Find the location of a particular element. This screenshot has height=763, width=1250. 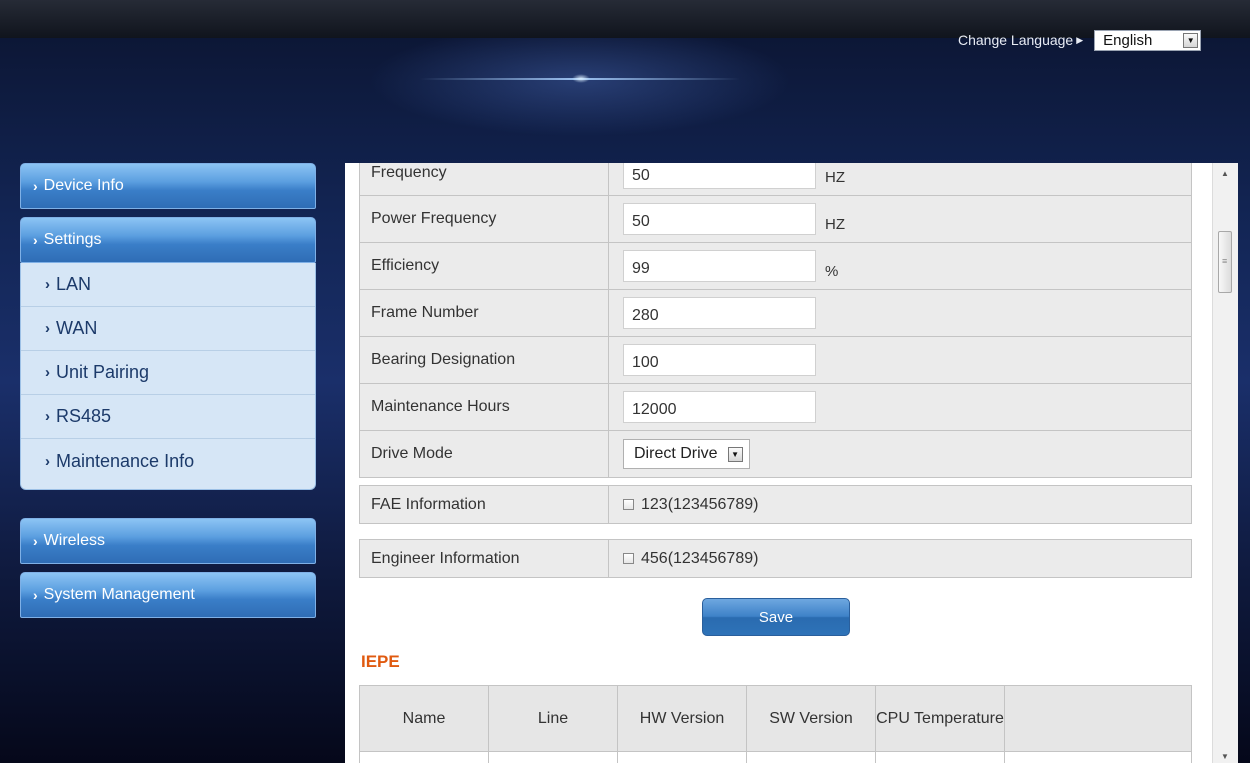

sidebar-item-maintenance-info: › Maintenance Info is located at coordinates (168, 461).